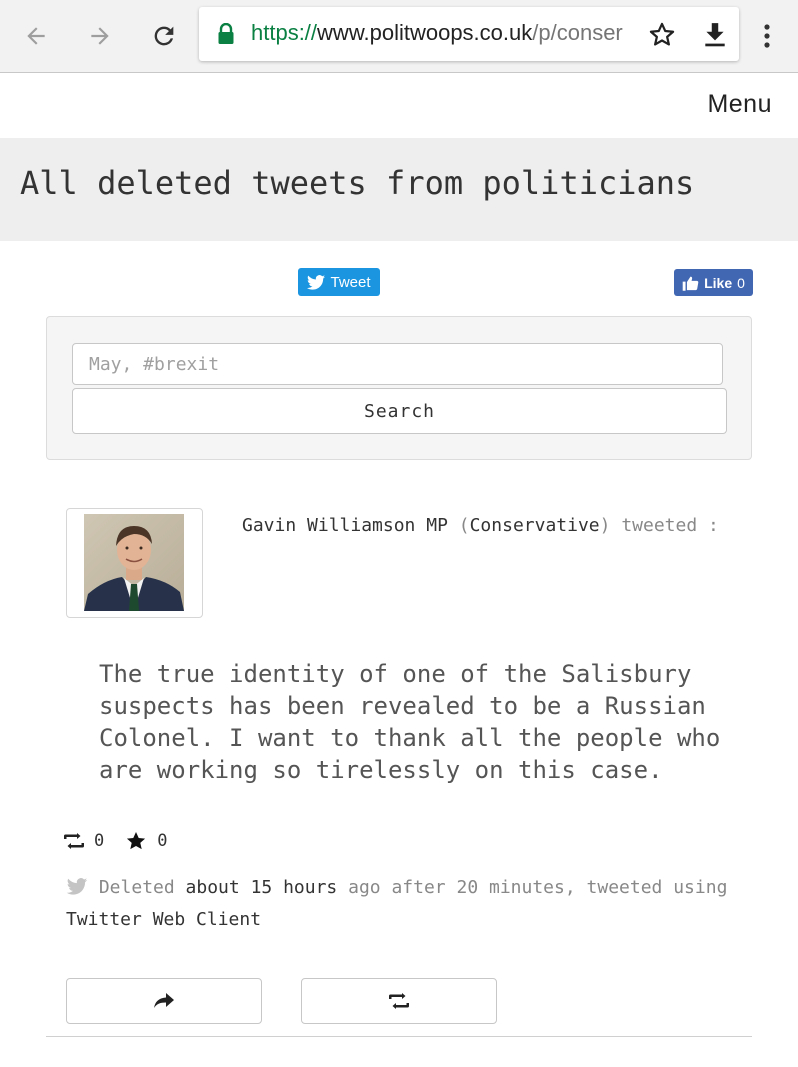 This screenshot has width=798, height=1067. What do you see at coordinates (713, 525) in the screenshot?
I see `tweeted-colon: :` at bounding box center [713, 525].